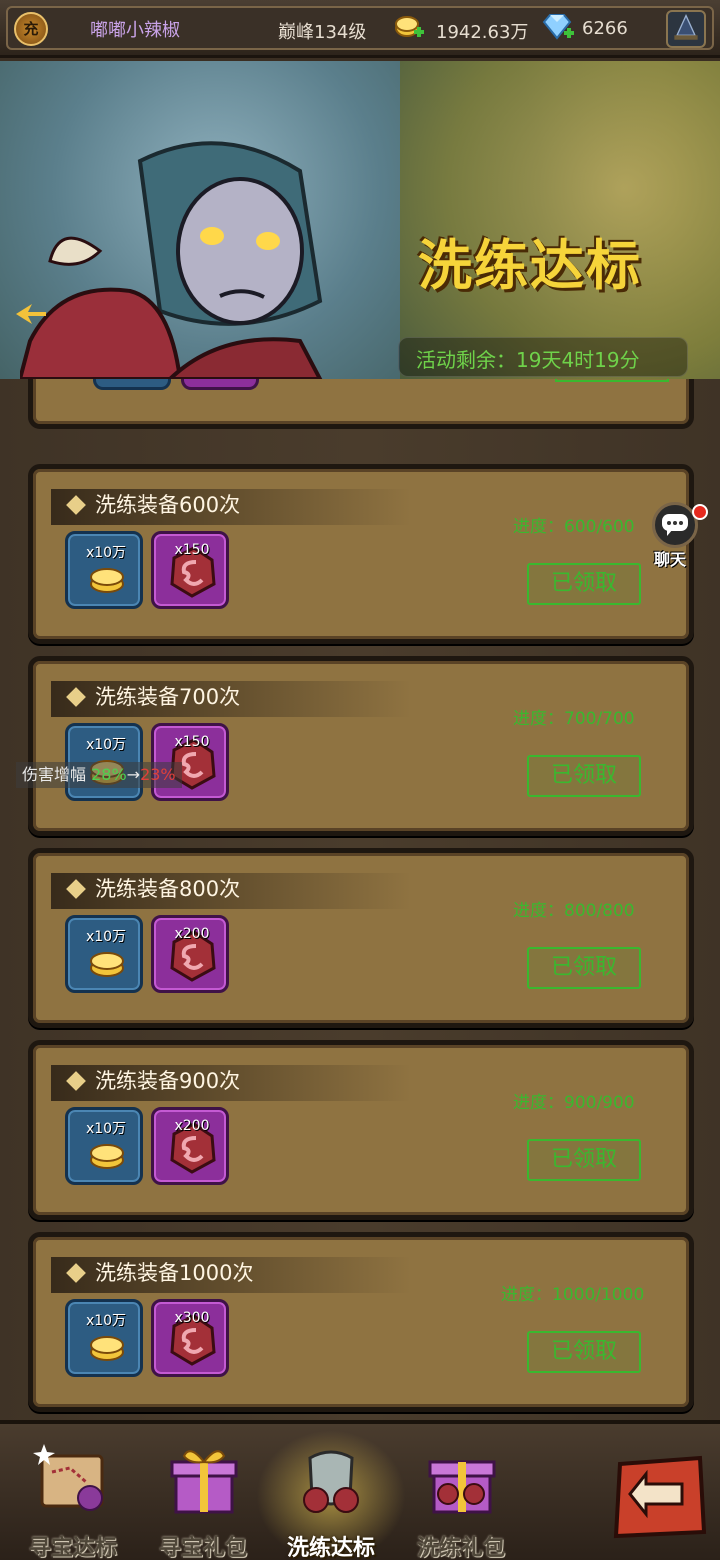  I want to click on task-title: 洗练装备900次, so click(168, 1081).